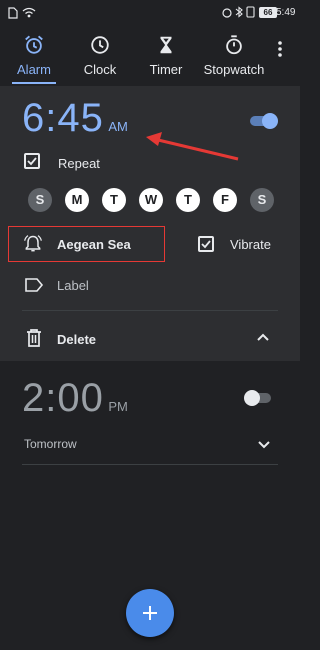 This screenshot has height=650, width=320. I want to click on stopwatch-icon, so click(234, 45).